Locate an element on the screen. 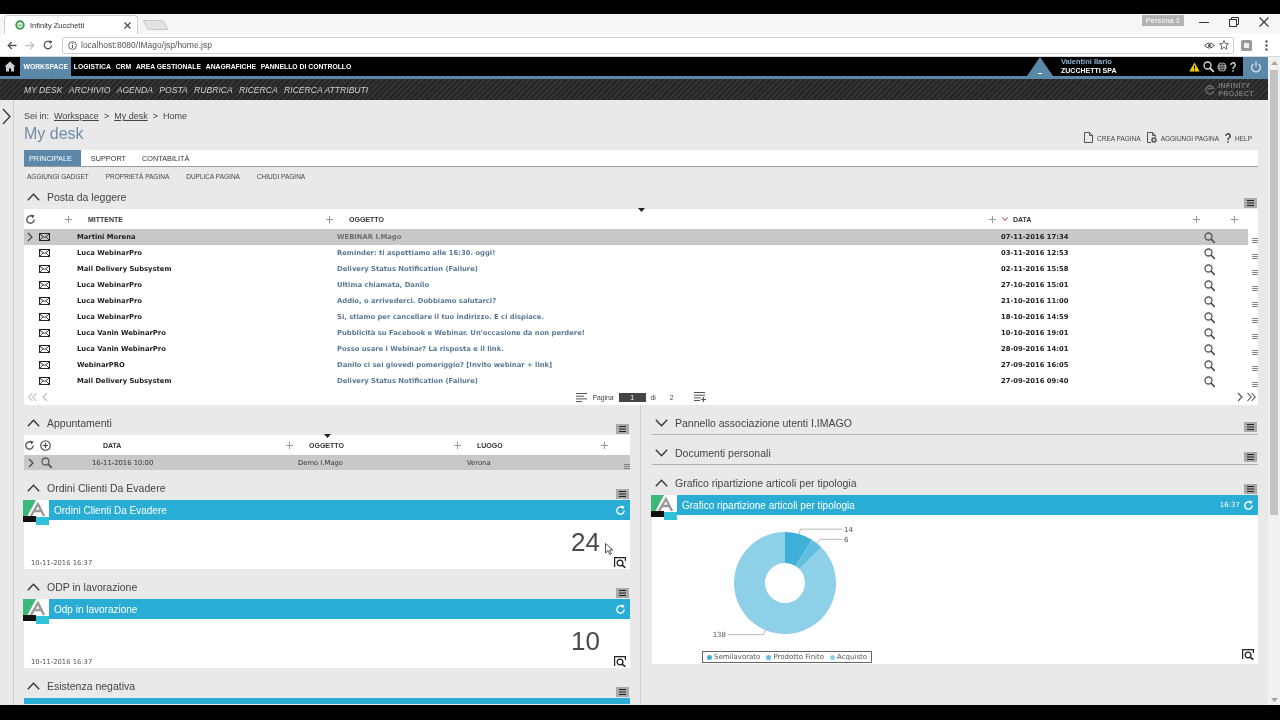 Image resolution: width=1280 pixels, height=720 pixels. warning-icon is located at coordinates (1194, 66).